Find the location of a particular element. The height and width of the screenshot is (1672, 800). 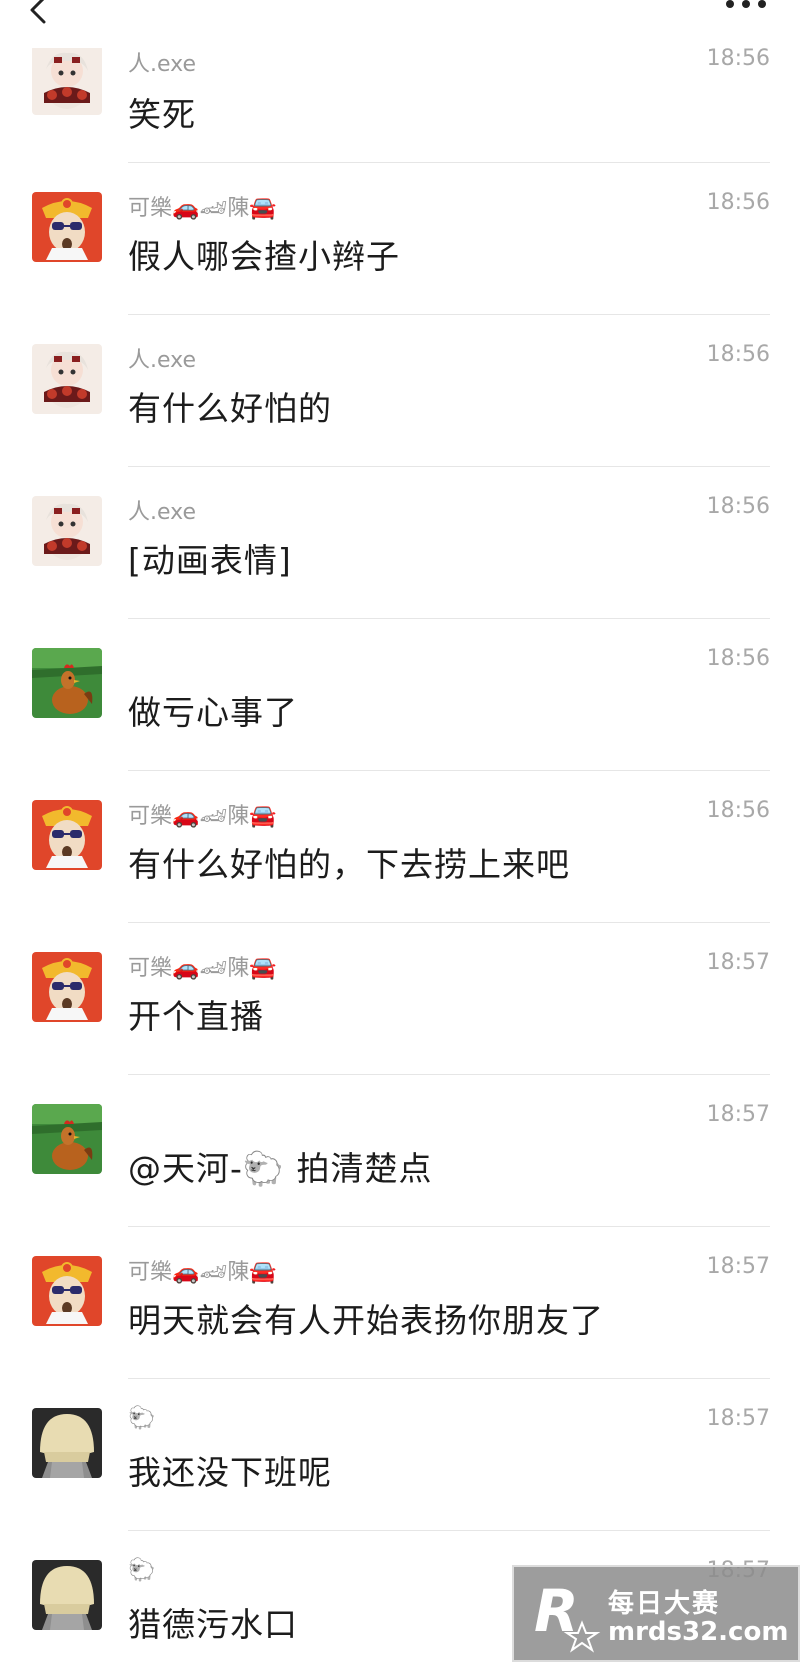

message-text: @天河-🐑 拍清楚点 is located at coordinates (280, 1166).